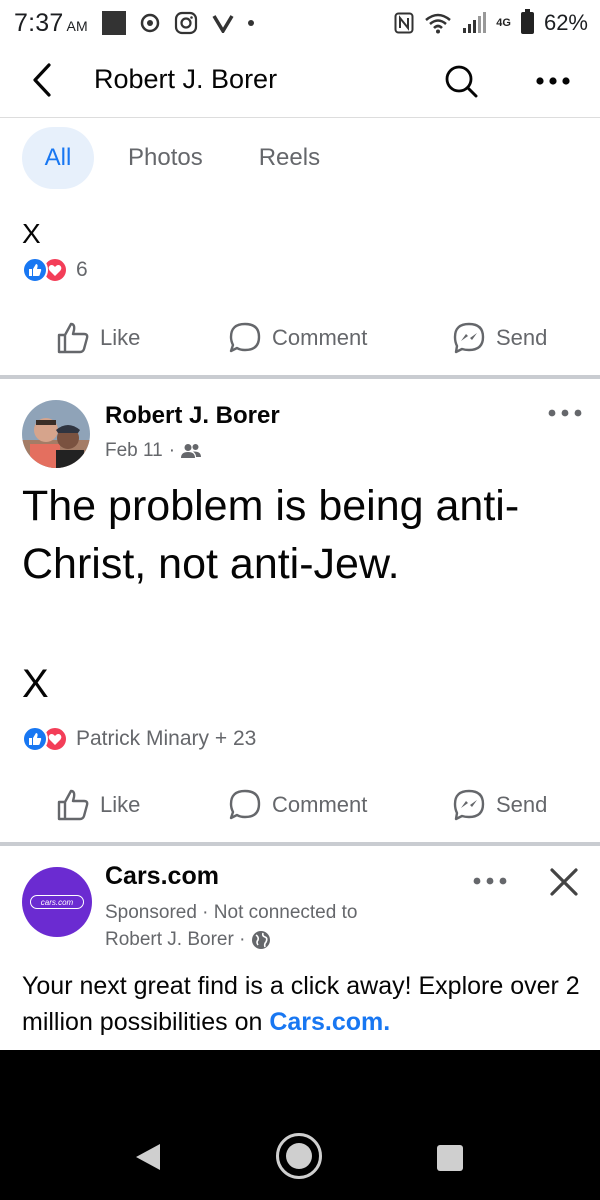 This screenshot has width=600, height=1200. Describe the element at coordinates (300, 81) in the screenshot. I see `profile-header: Robert J. Borer` at that location.